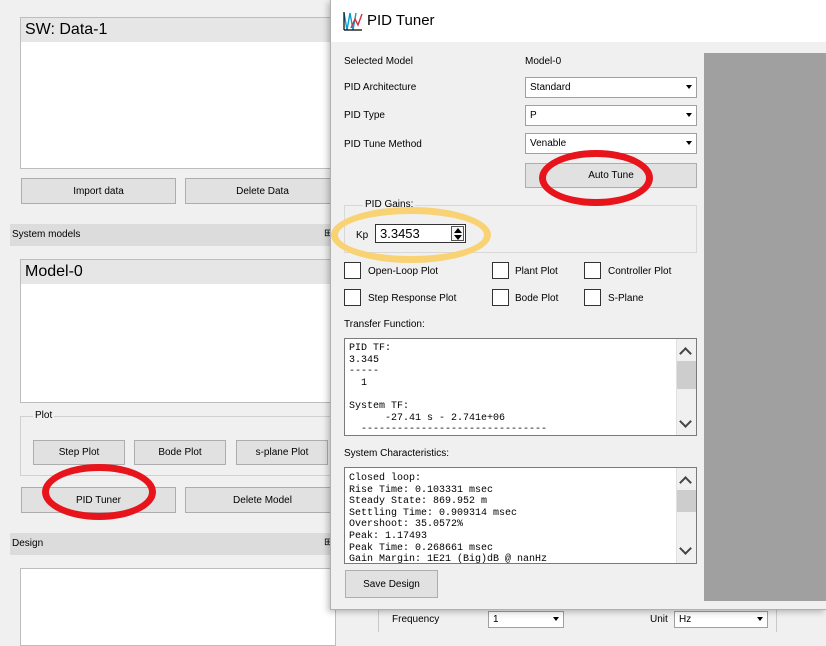 The image size is (826, 646). I want to click on tf-line, so click(448, 395).